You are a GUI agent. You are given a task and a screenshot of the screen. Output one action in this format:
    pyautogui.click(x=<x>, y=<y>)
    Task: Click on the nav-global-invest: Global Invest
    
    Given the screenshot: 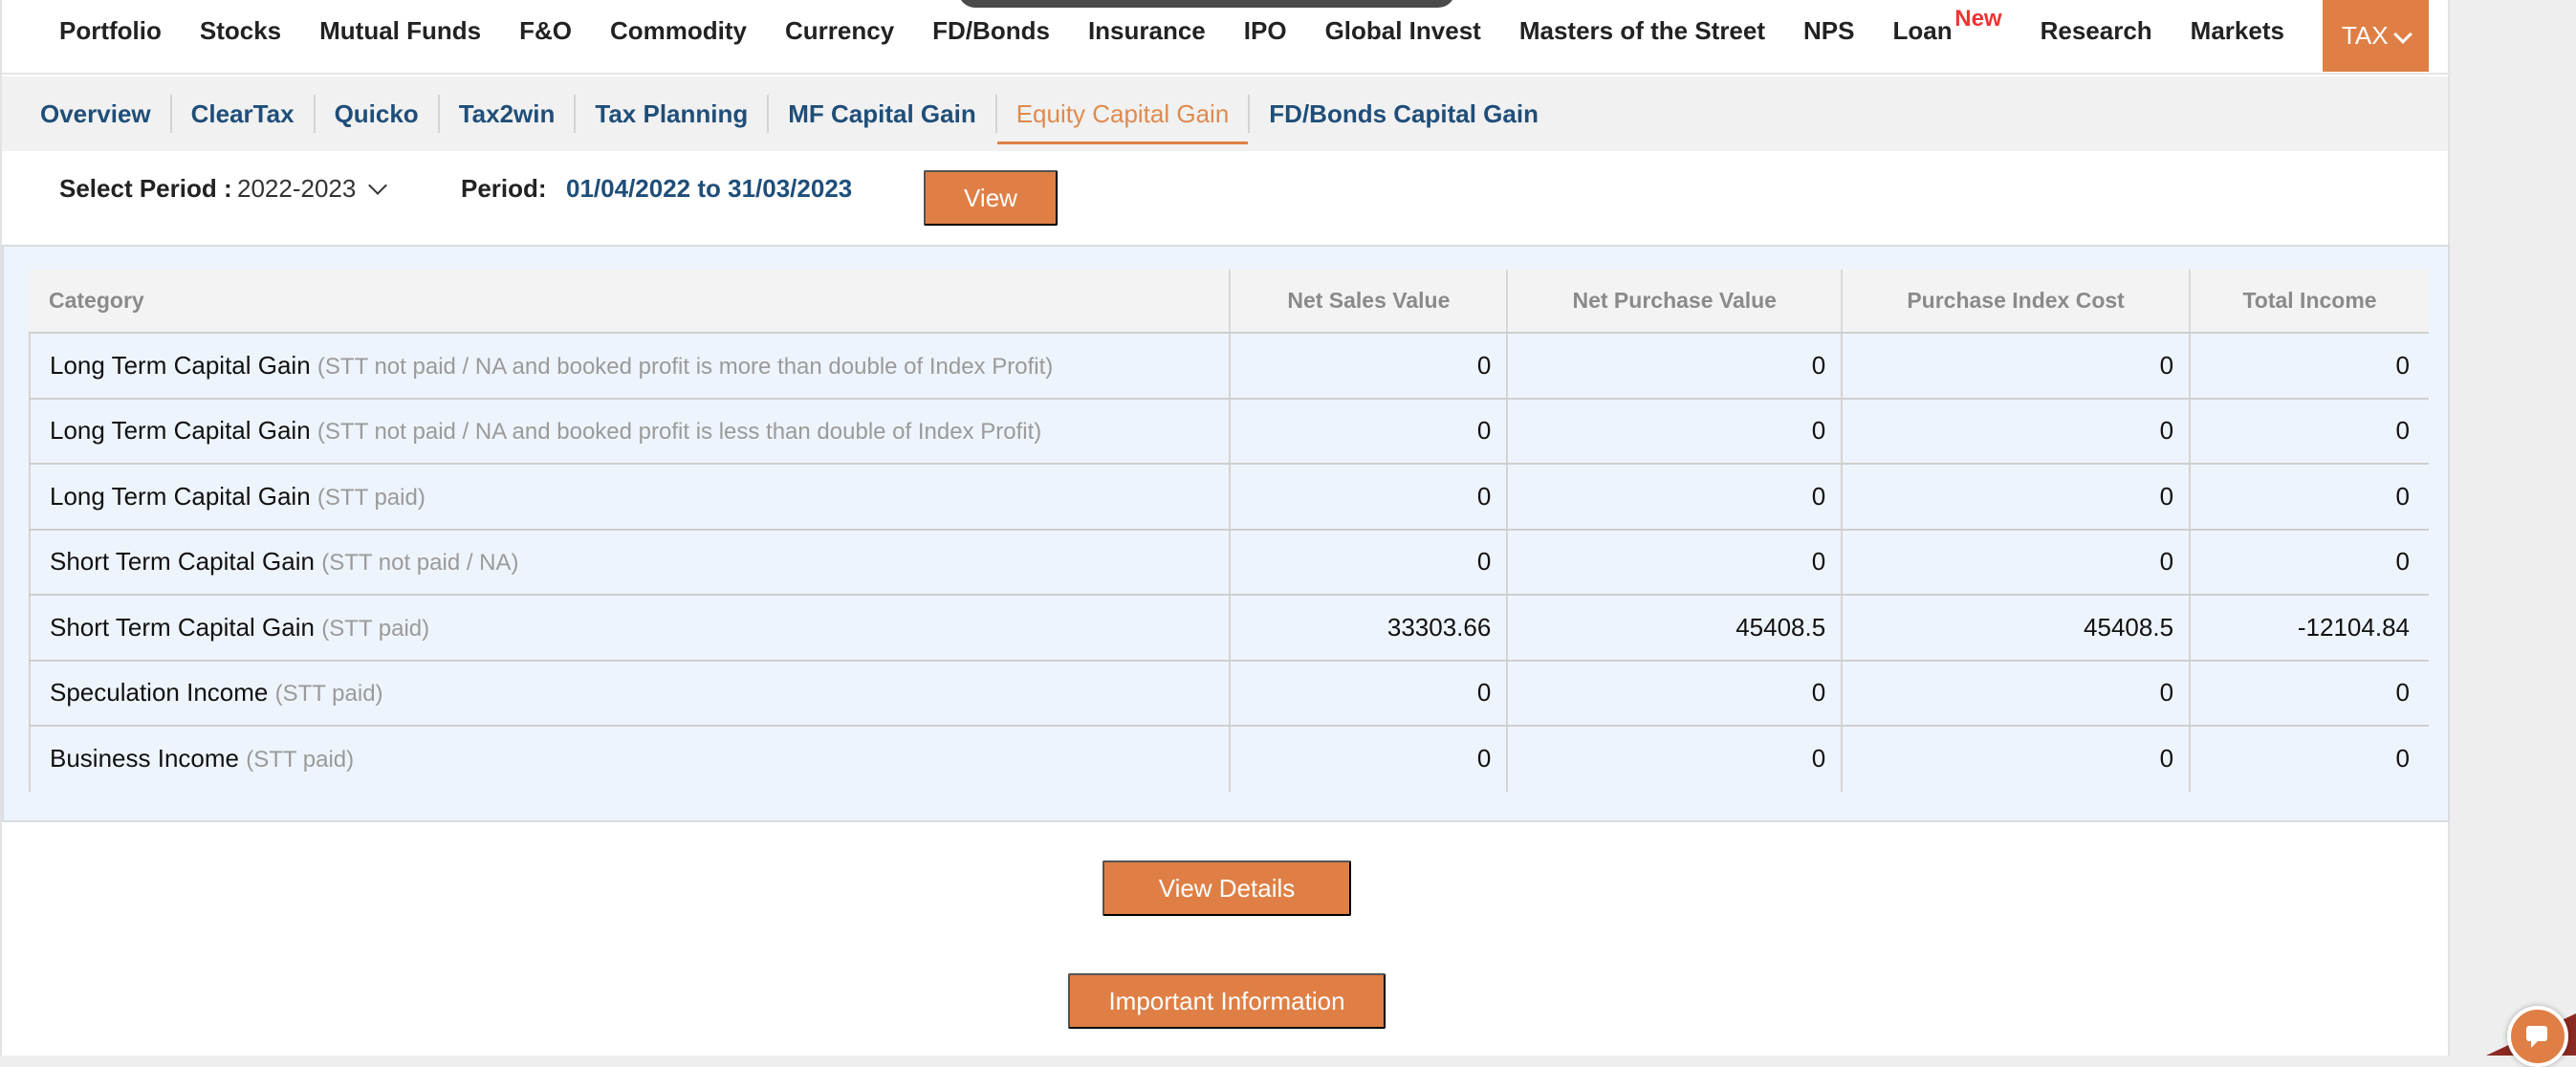 What is the action you would take?
    pyautogui.click(x=1403, y=30)
    